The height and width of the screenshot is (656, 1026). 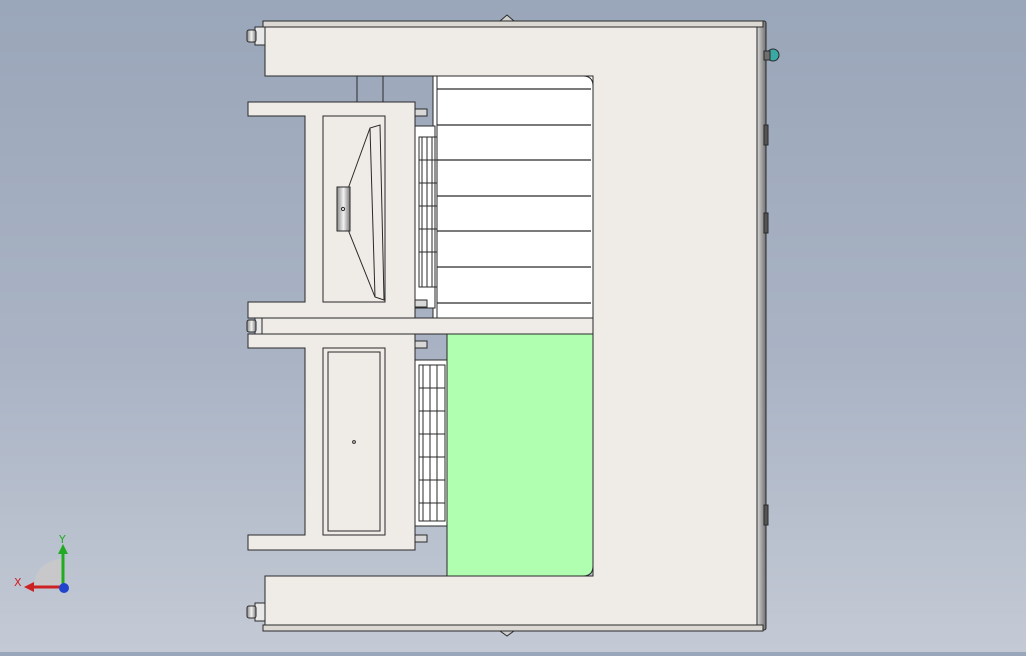 I want to click on upper-bracket-cap, so click(x=370, y=89).